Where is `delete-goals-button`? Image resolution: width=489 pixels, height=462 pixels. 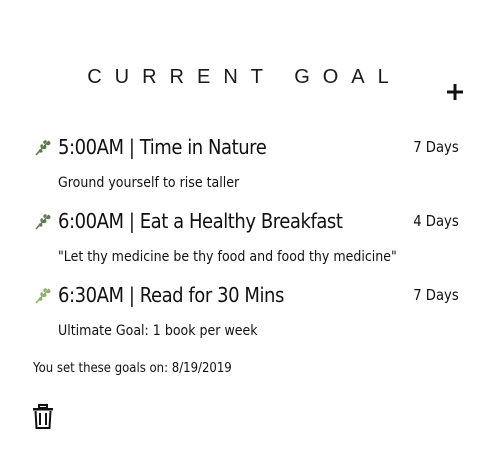
delete-goals-button is located at coordinates (43, 417).